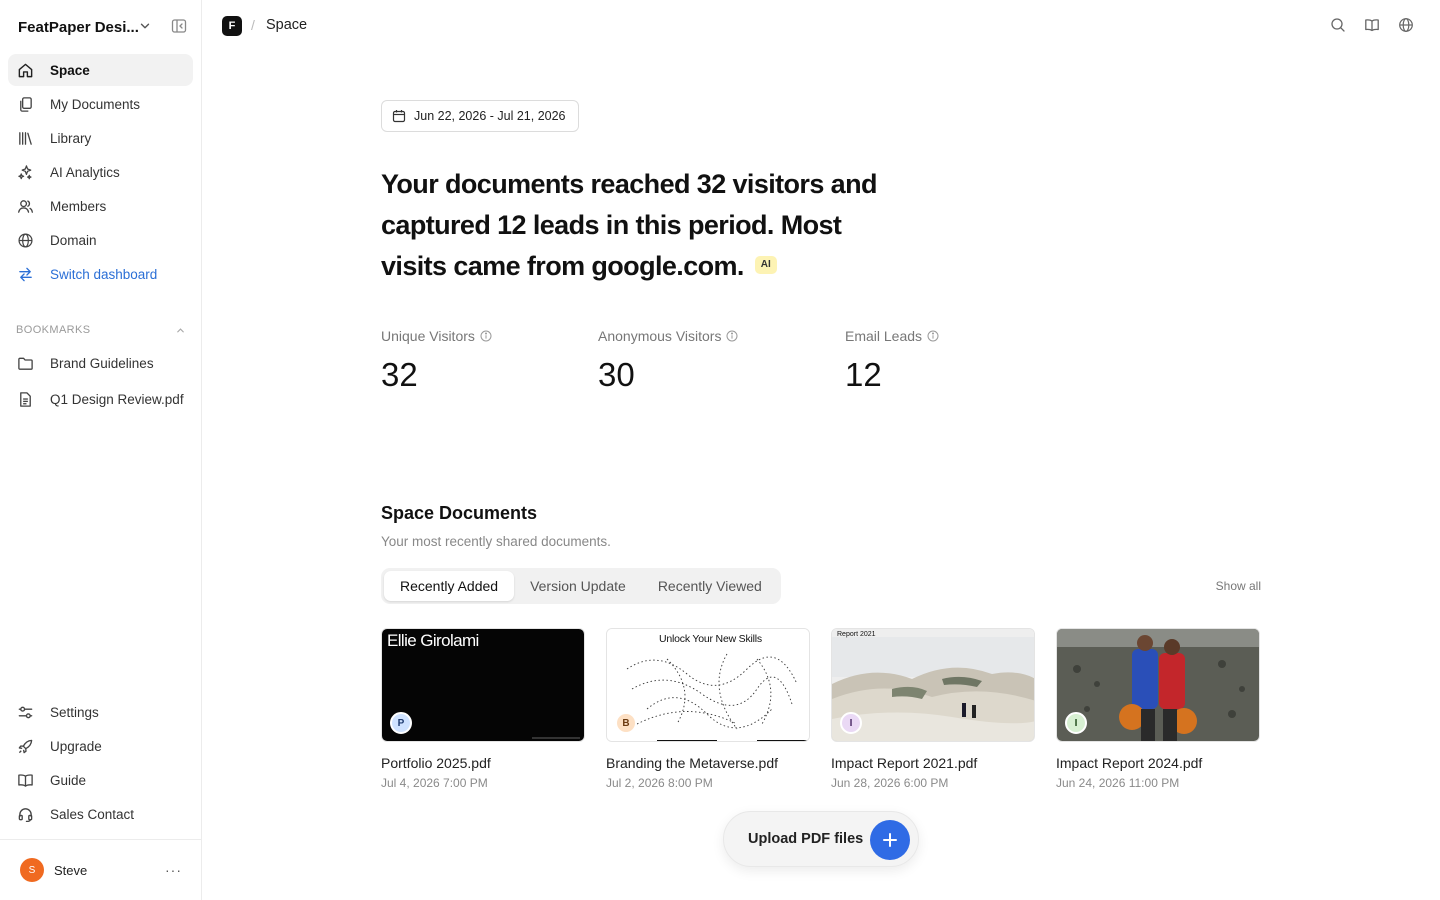 This screenshot has height=900, width=1440. I want to click on document-date: Jun 24, 2026 11:00 PM, so click(1118, 783).